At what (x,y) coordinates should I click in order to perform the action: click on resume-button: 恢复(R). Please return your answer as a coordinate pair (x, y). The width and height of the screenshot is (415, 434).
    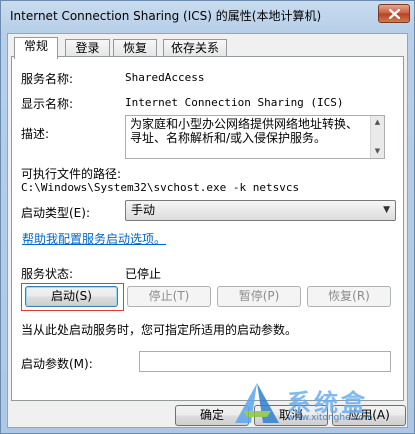
    Looking at the image, I should click on (349, 296).